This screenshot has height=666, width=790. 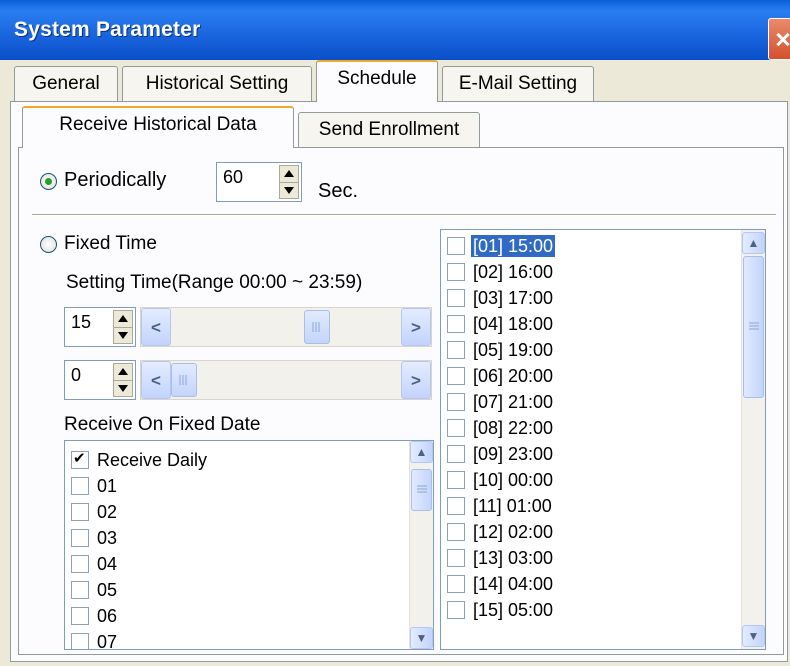 I want to click on minute-stepper: 0, so click(x=100, y=380).